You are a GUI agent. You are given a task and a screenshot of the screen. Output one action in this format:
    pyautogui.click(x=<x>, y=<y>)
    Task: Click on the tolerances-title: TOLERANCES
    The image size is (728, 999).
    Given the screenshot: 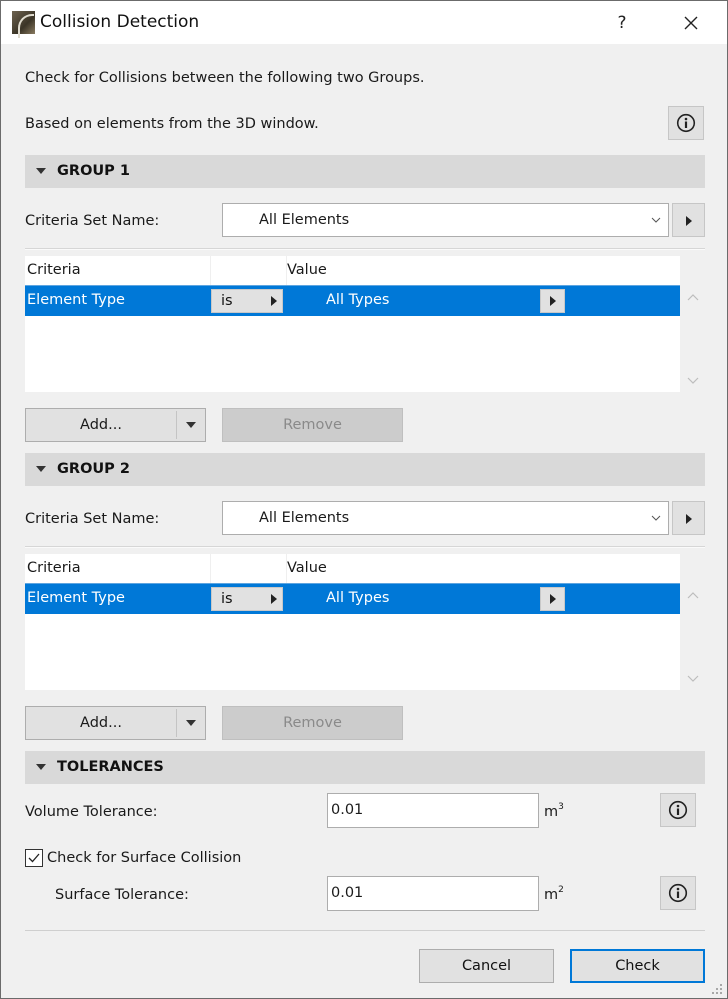 What is the action you would take?
    pyautogui.click(x=110, y=767)
    